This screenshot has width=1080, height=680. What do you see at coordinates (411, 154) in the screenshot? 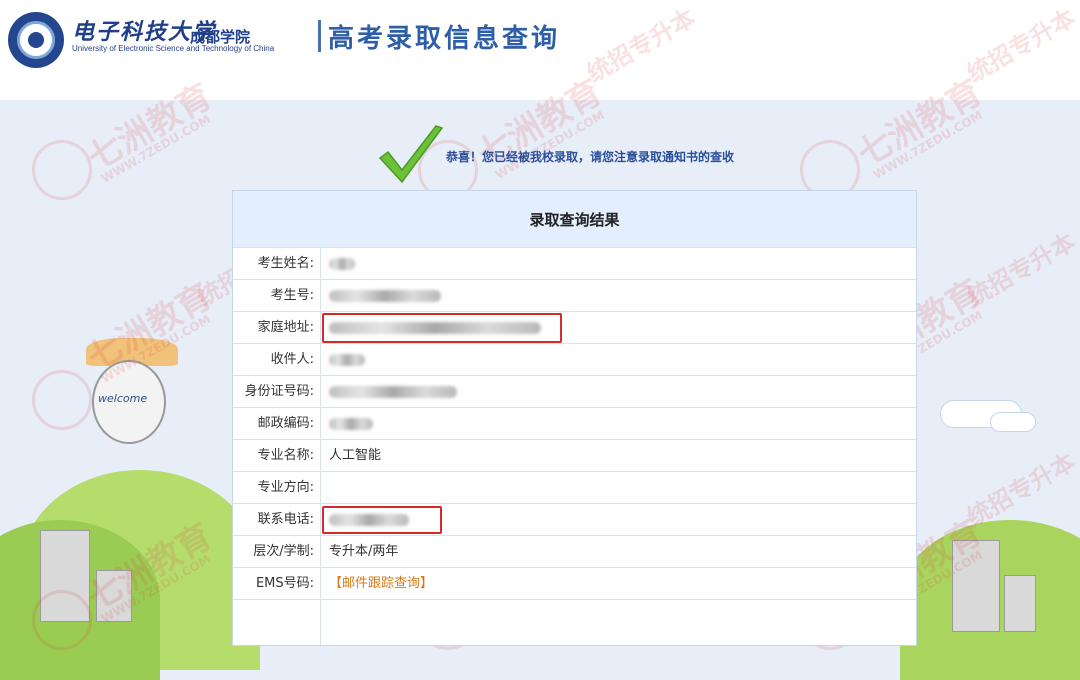
I see `checkmark-icon` at bounding box center [411, 154].